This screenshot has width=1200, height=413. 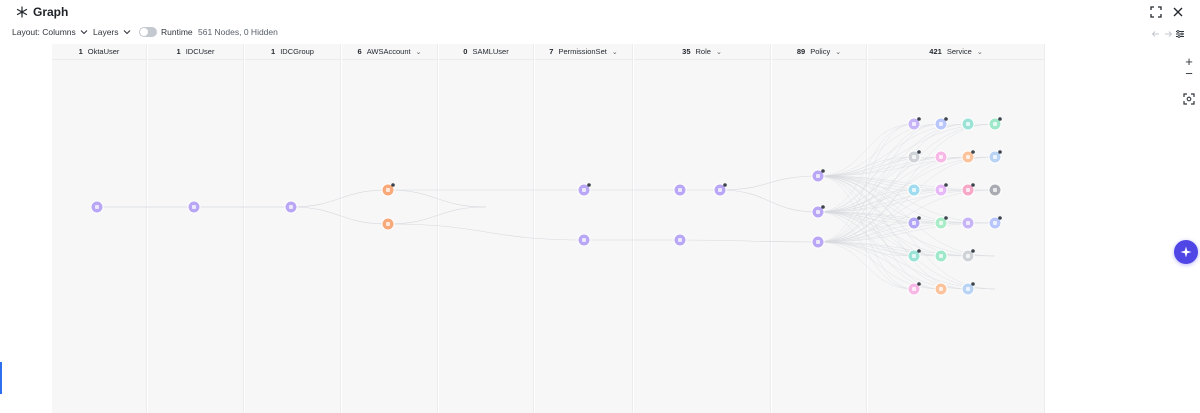 I want to click on sparkle-icon, so click(x=1186, y=252).